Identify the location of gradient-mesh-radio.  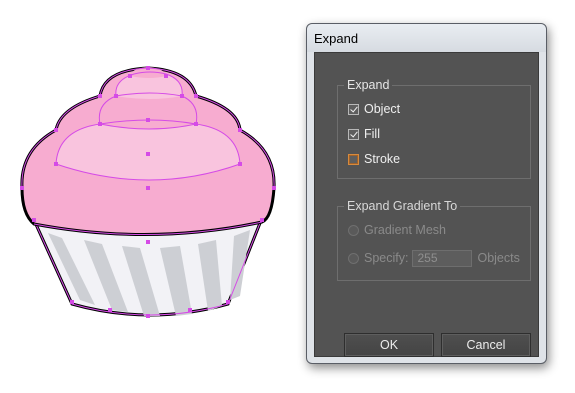
(353, 230).